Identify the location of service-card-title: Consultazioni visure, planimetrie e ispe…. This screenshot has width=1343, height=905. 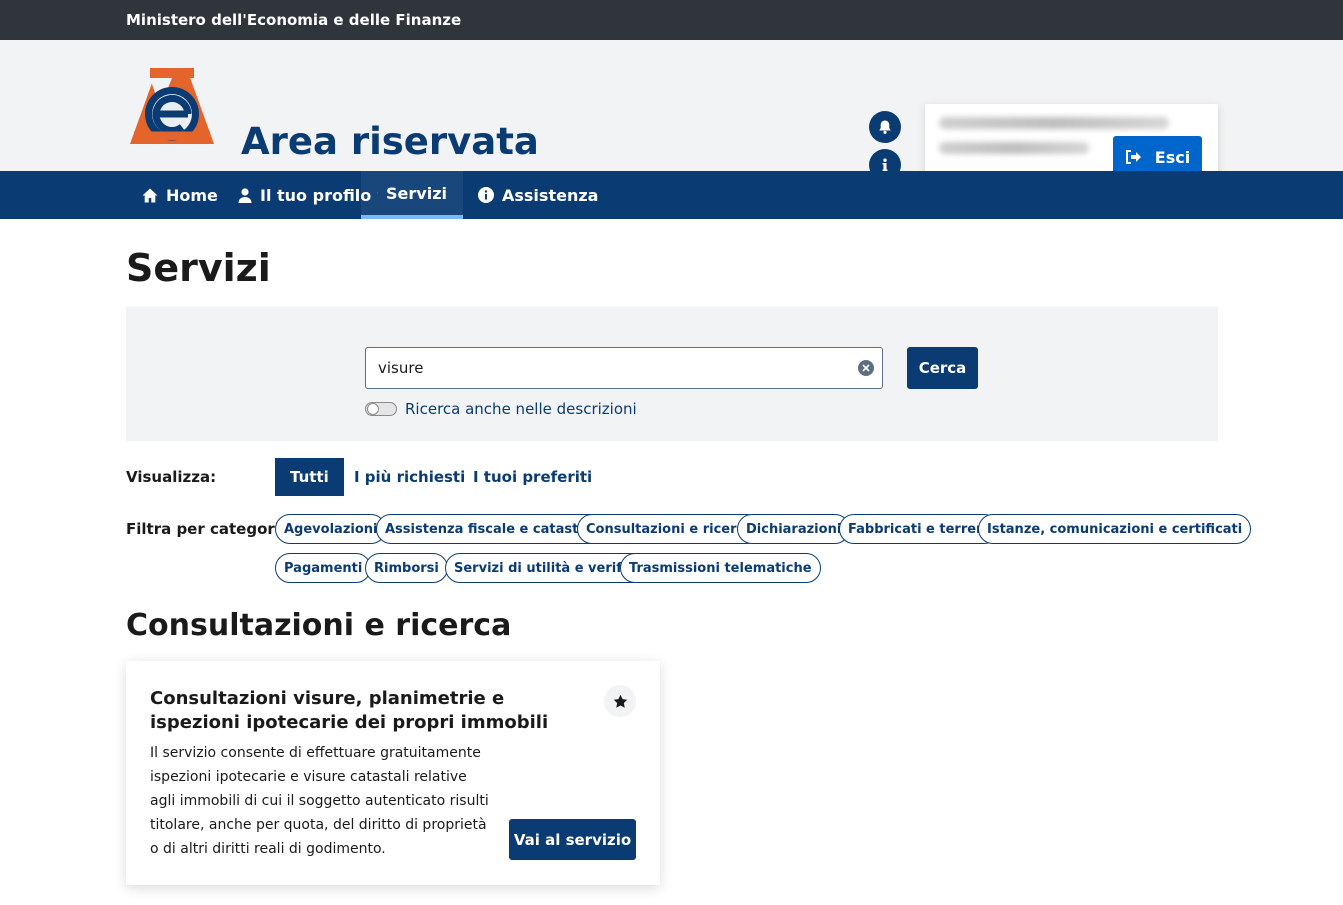
(349, 710).